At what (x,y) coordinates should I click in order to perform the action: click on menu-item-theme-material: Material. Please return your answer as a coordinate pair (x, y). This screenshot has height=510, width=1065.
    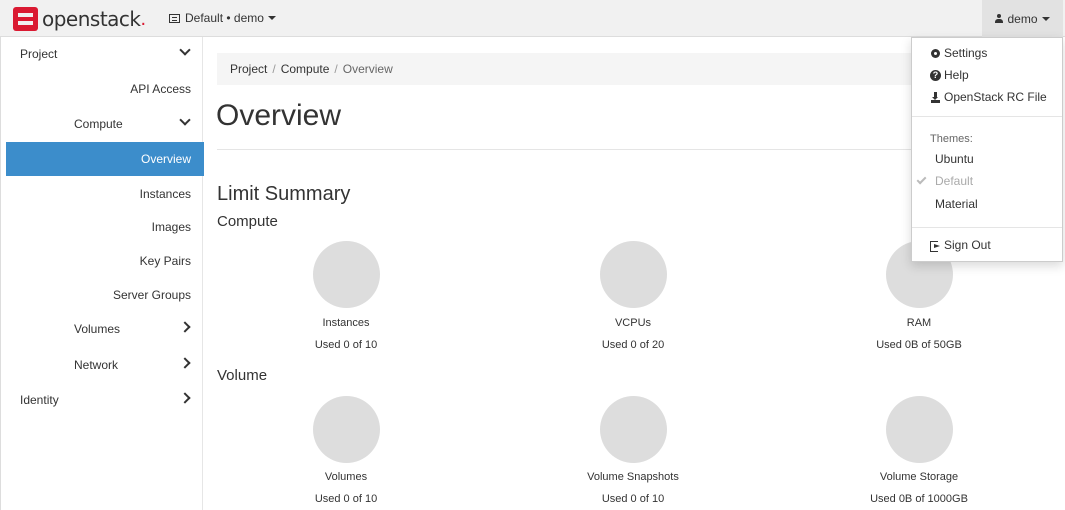
    Looking at the image, I should click on (987, 204).